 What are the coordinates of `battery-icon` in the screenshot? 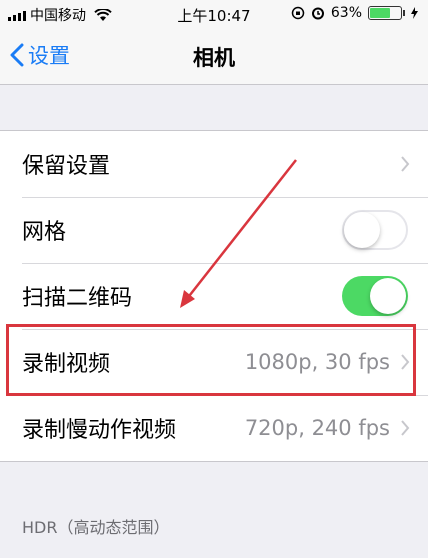 It's located at (385, 13).